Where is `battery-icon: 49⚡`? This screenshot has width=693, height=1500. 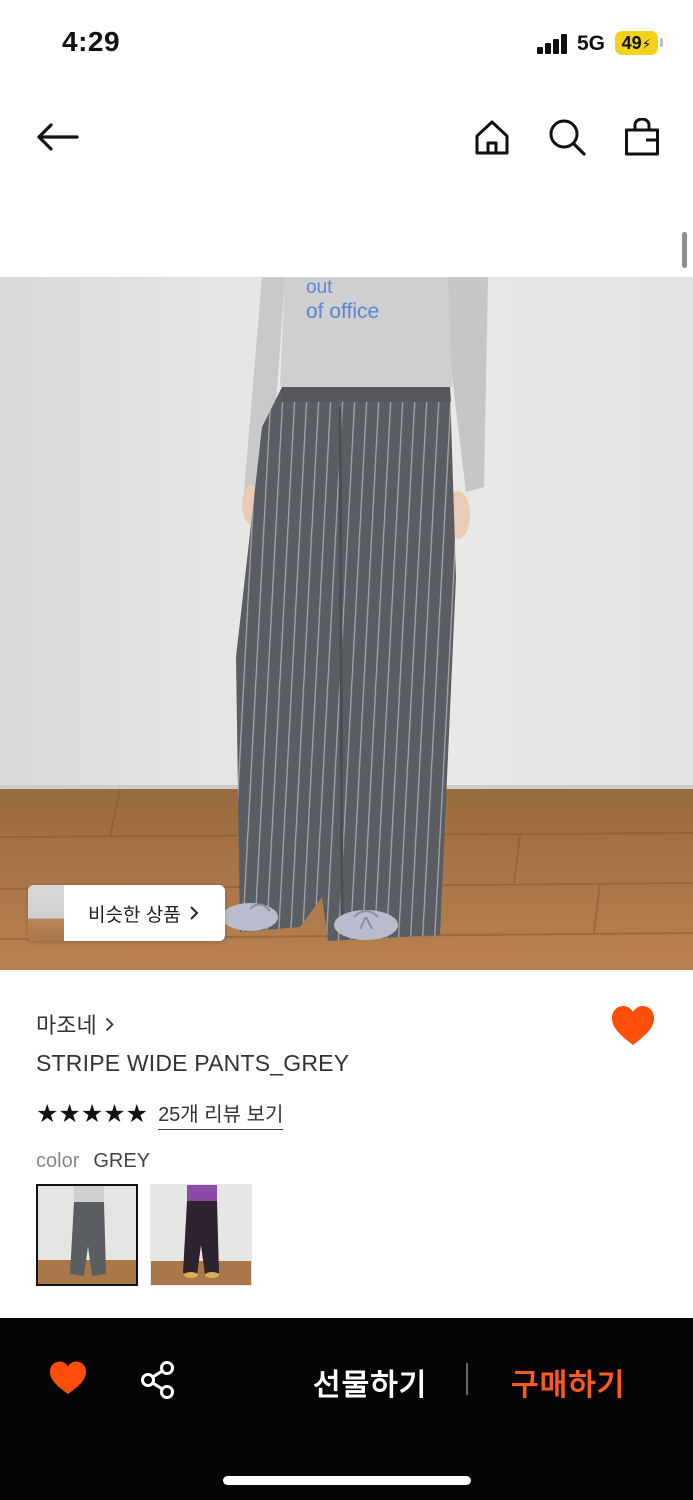
battery-icon: 49⚡ is located at coordinates (636, 43).